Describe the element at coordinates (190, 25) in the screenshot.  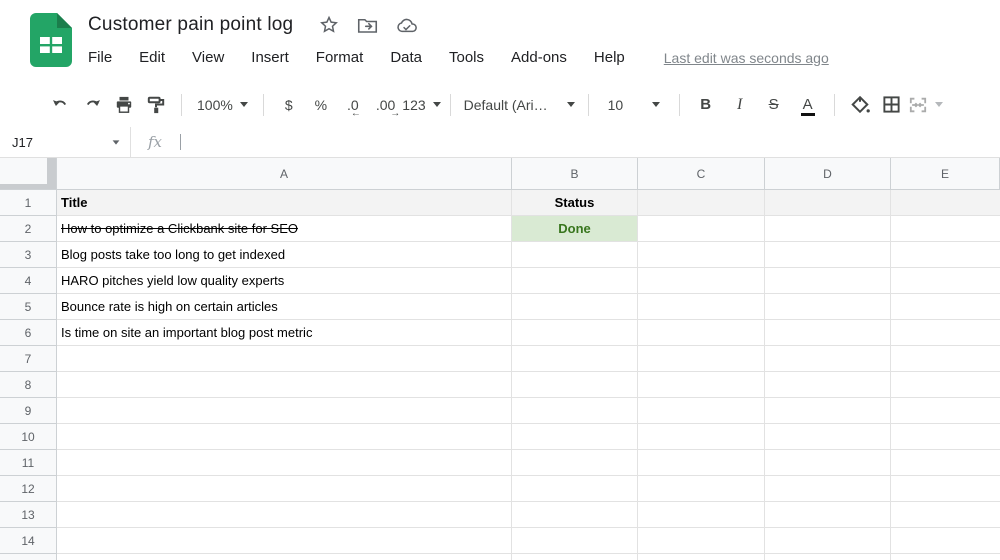
I see `doc-title: Customer pain point log` at that location.